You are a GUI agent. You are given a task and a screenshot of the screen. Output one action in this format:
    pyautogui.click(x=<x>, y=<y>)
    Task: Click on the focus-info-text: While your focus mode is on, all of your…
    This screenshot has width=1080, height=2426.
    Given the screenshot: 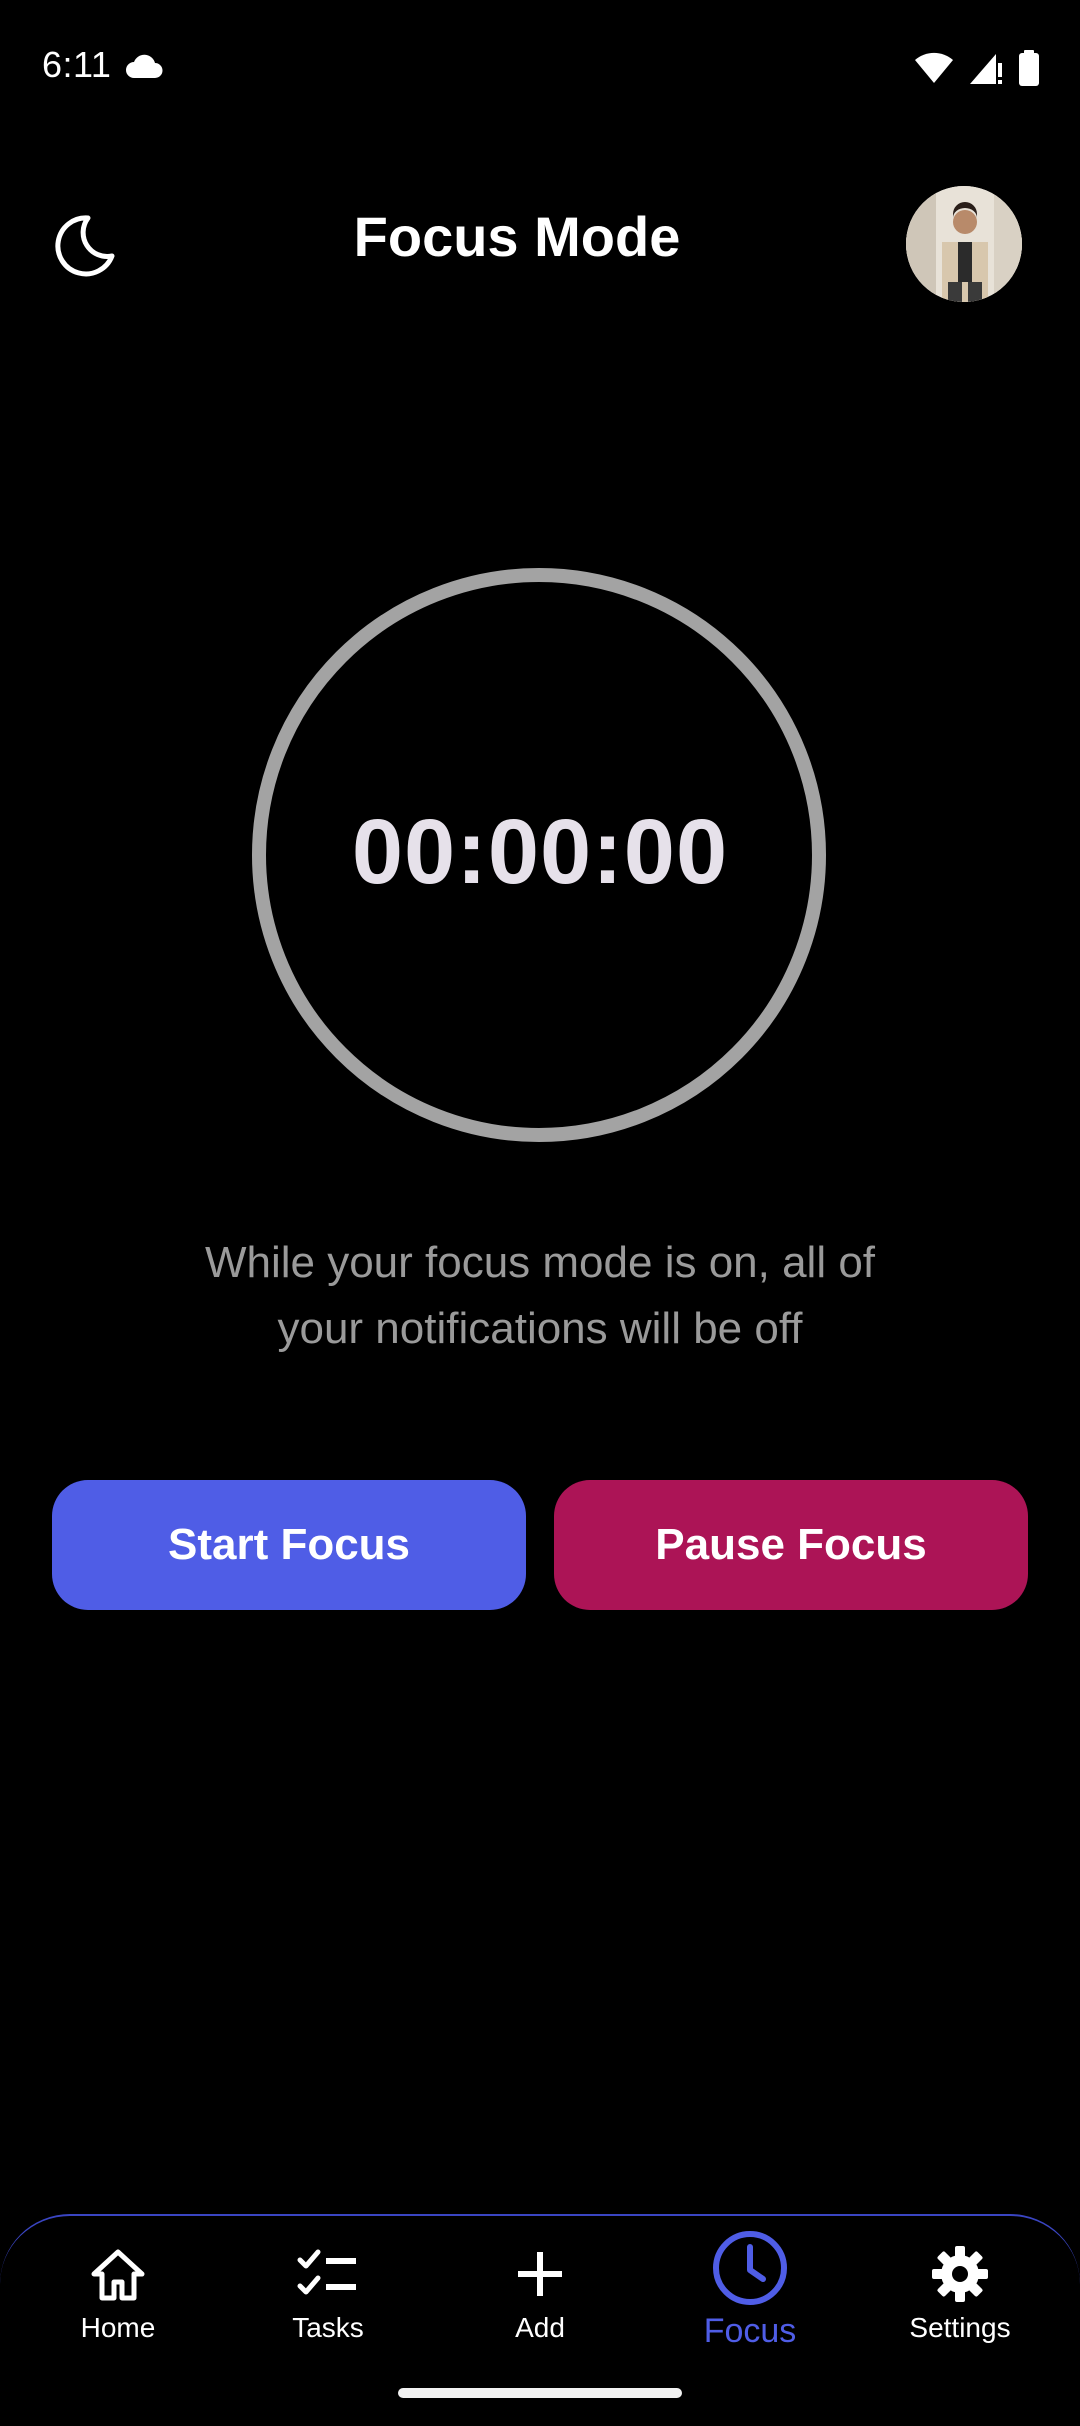 What is the action you would take?
    pyautogui.click(x=540, y=1296)
    